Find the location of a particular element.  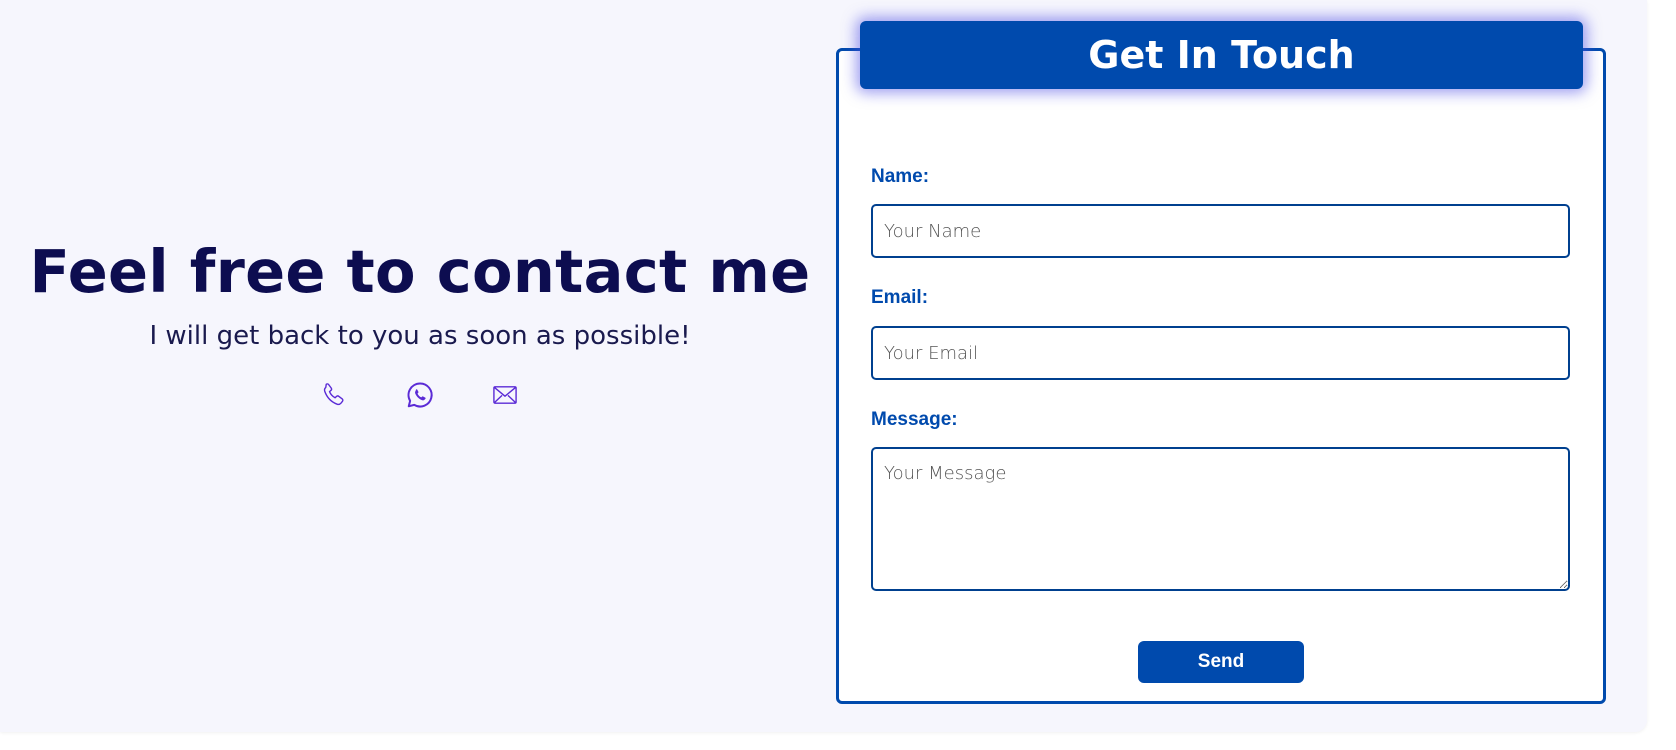

email-input is located at coordinates (1220, 353).